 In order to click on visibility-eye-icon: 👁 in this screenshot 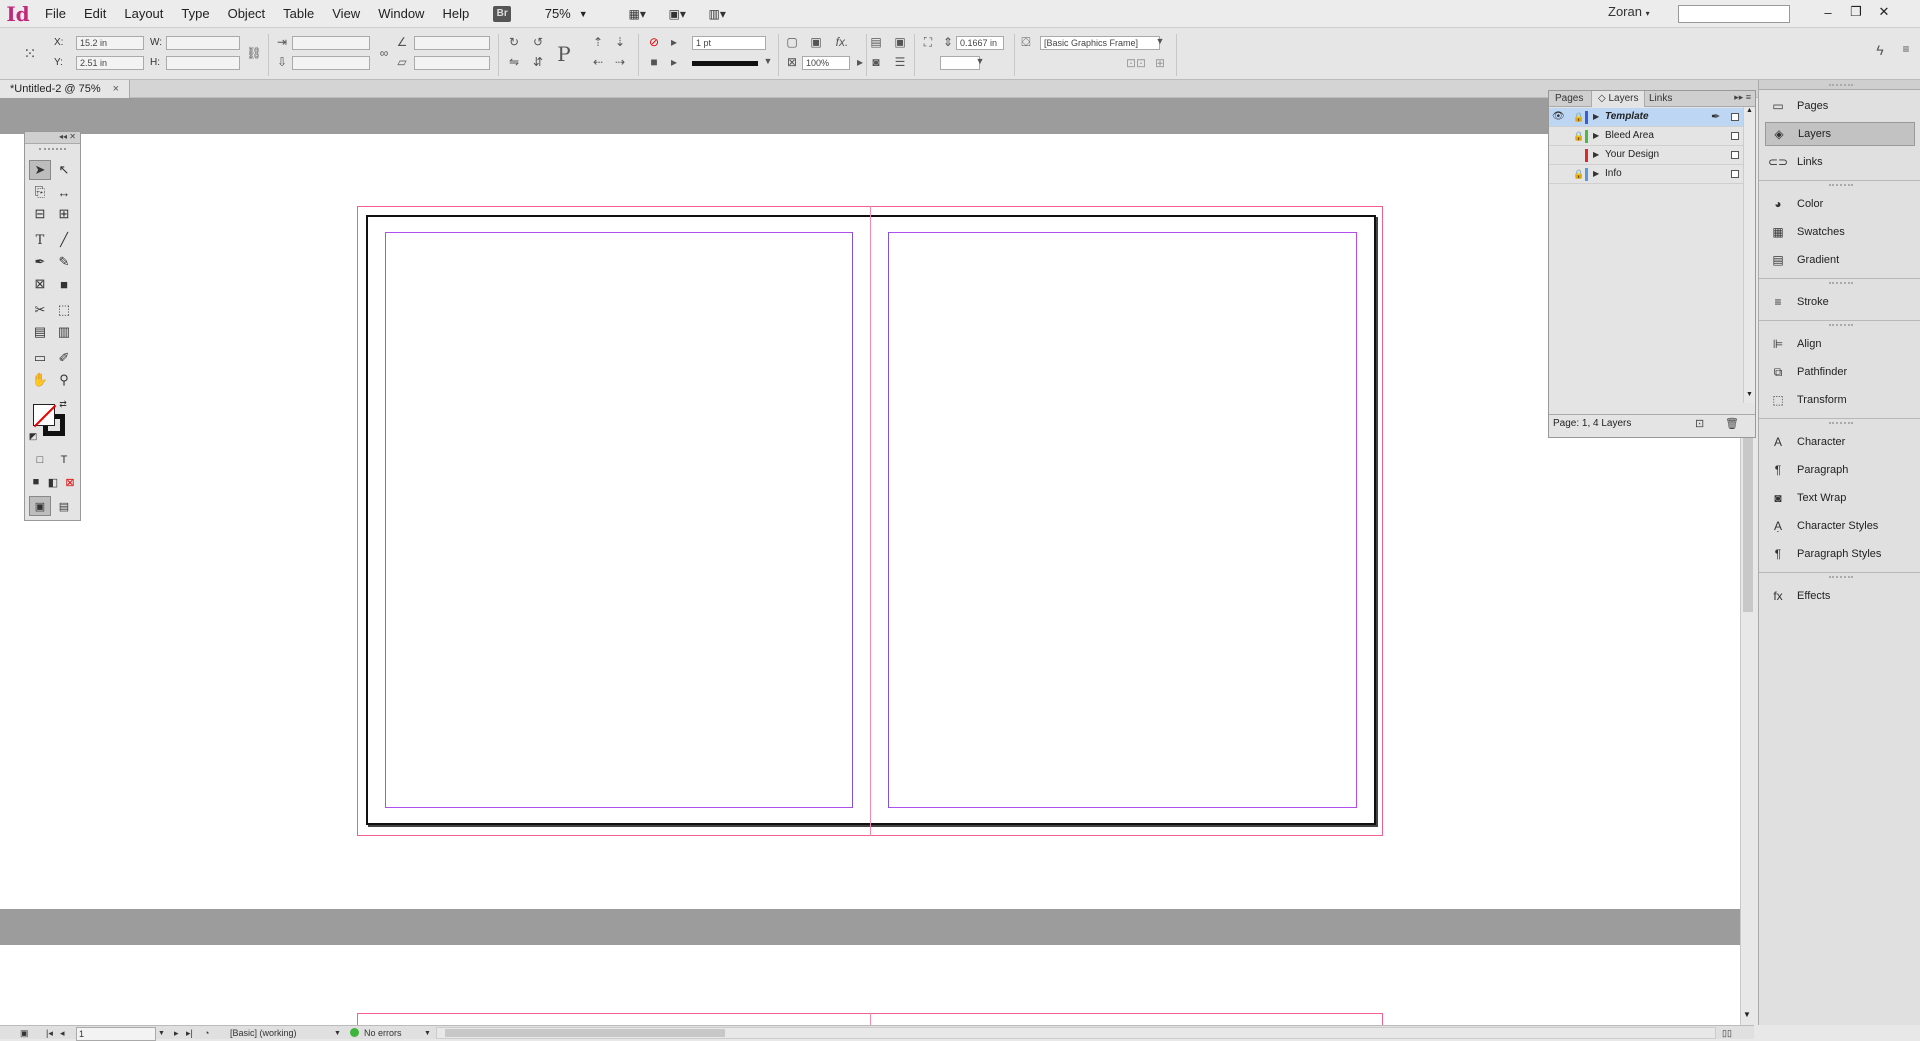, I will do `click(1558, 117)`.